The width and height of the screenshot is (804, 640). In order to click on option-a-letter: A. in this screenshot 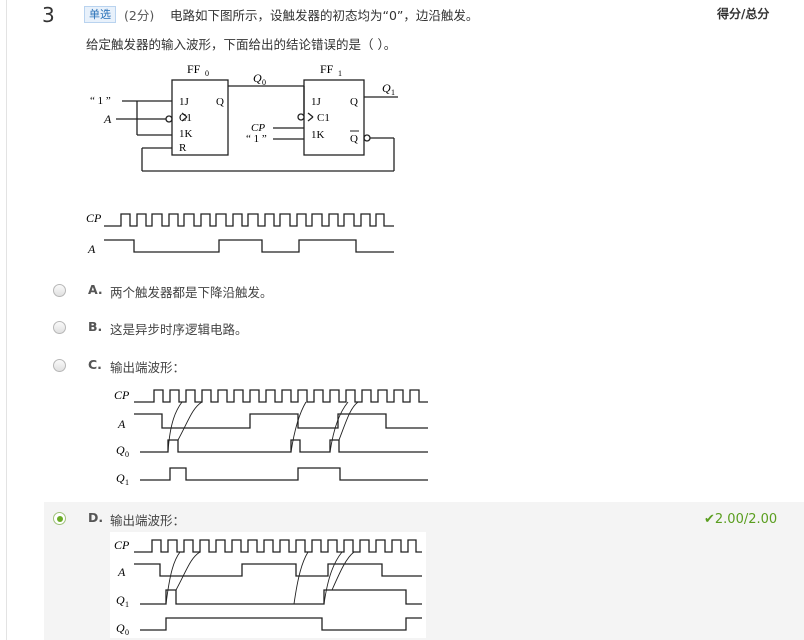, I will do `click(95, 289)`.